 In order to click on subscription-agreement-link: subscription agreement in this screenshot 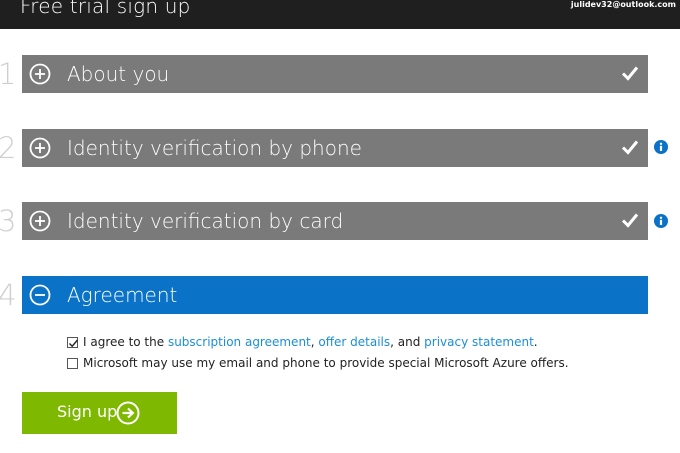, I will do `click(239, 342)`.